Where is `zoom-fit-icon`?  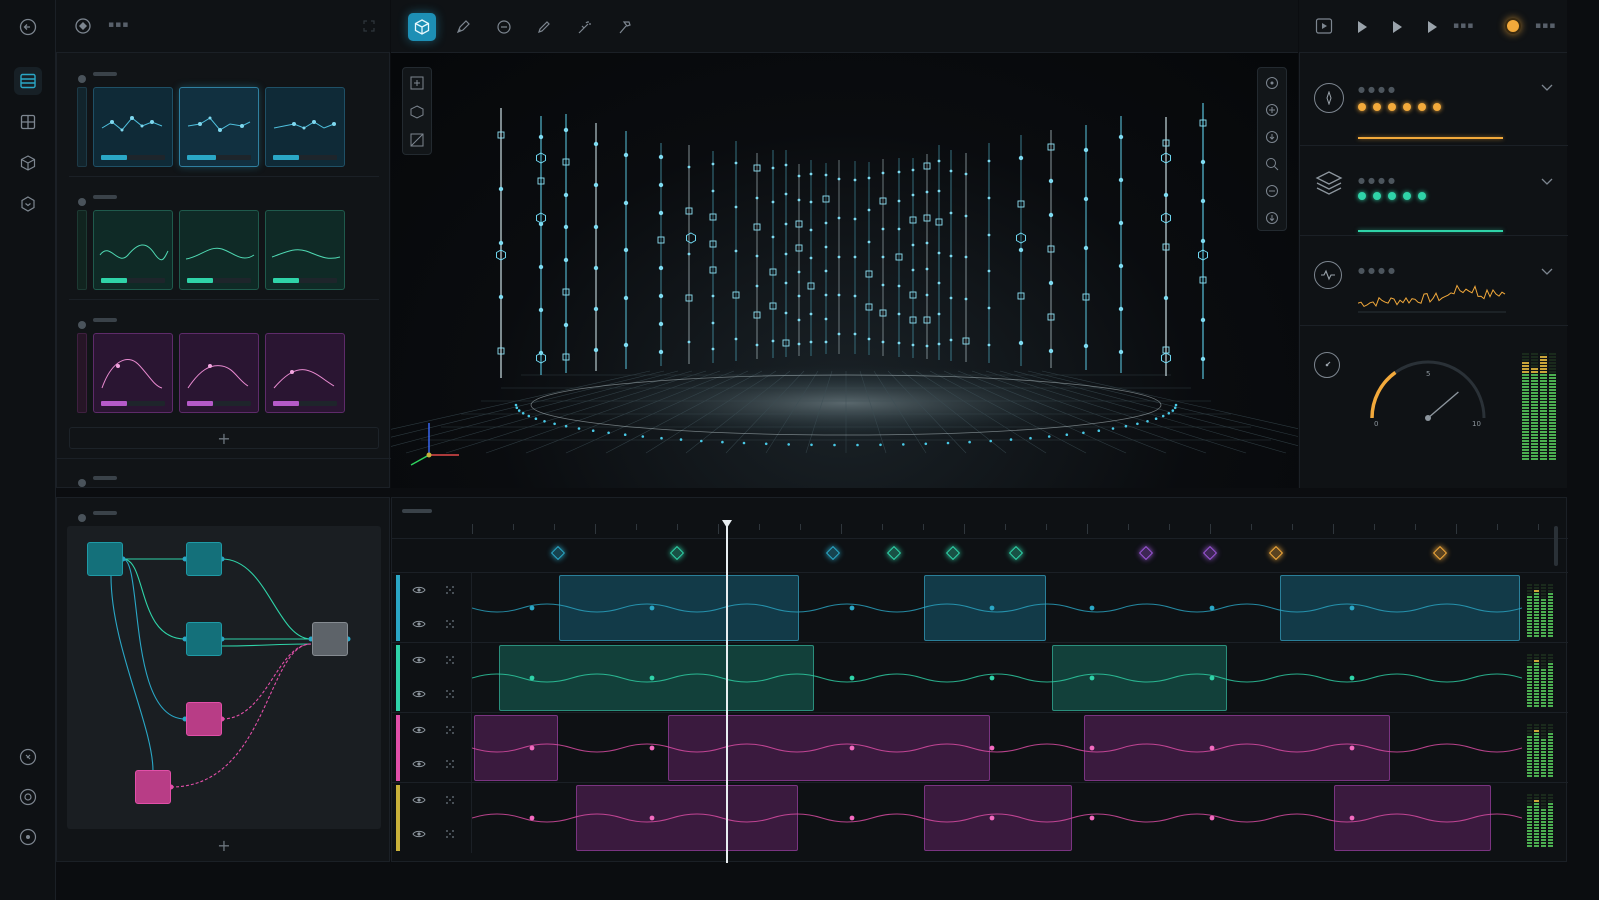 zoom-fit-icon is located at coordinates (1272, 138).